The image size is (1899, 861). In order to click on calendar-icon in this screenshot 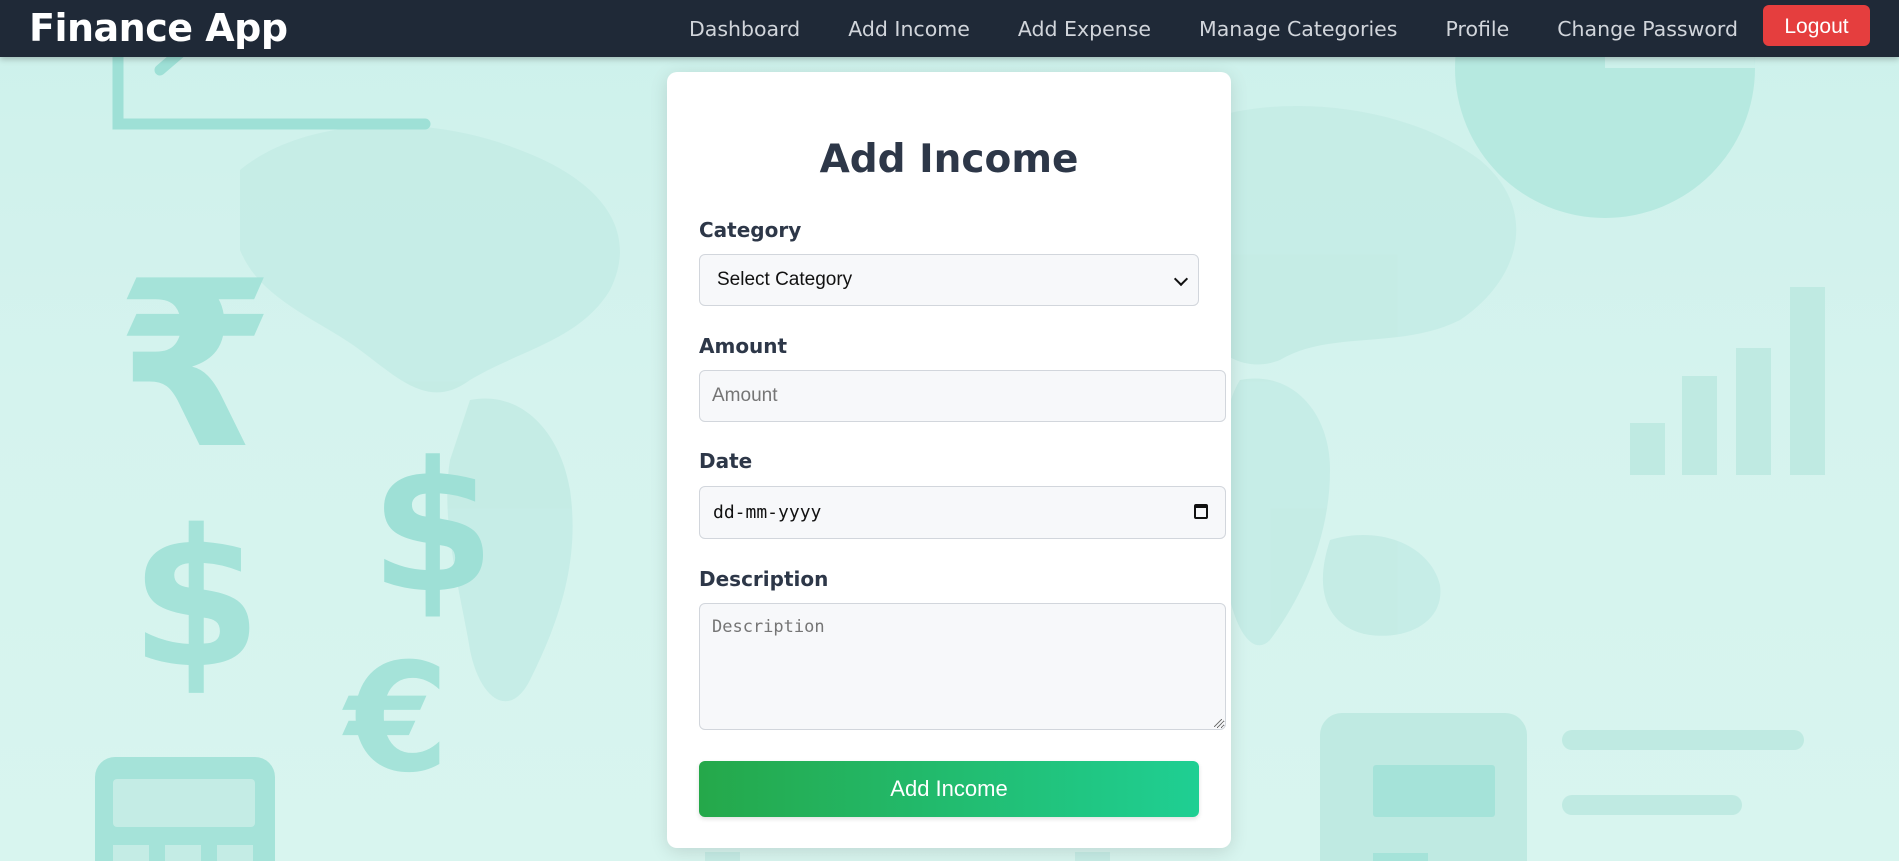, I will do `click(1201, 511)`.